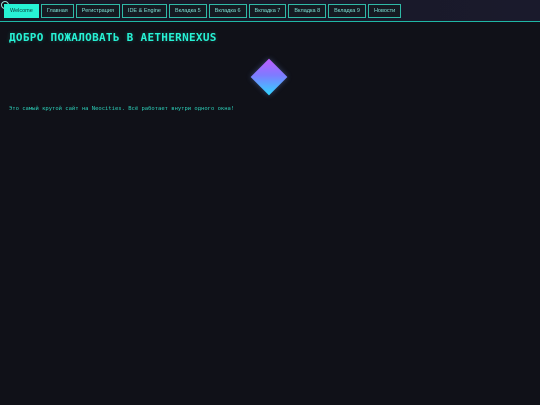  I want to click on diamond-logo-icon, so click(269, 77).